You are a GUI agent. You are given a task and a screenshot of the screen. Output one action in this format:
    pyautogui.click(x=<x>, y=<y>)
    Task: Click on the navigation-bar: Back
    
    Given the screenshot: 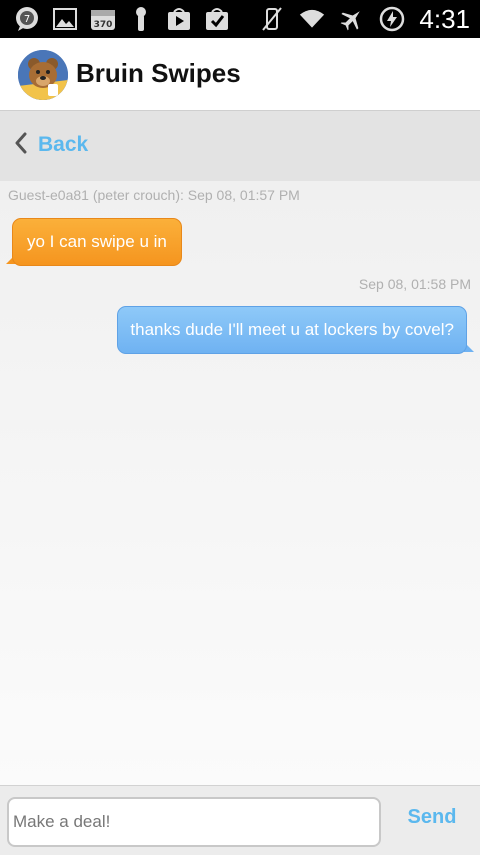 What is the action you would take?
    pyautogui.click(x=240, y=146)
    